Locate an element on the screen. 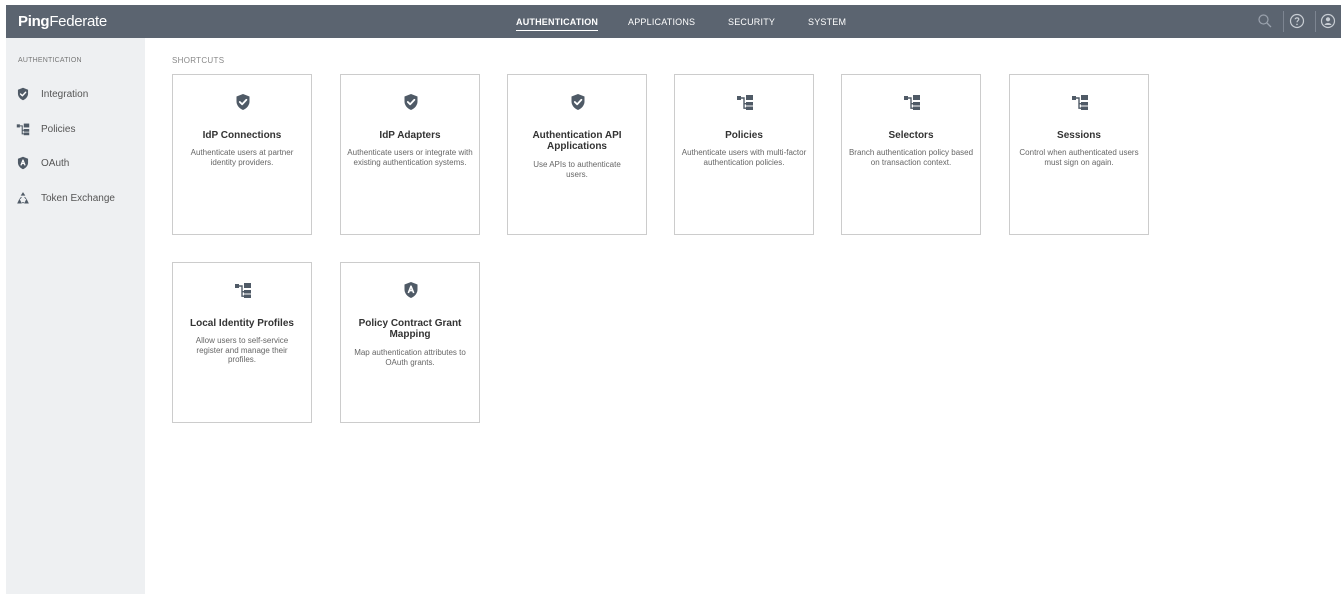 This screenshot has width=1341, height=594. sidebar-item-label: Token Exchange is located at coordinates (78, 198).